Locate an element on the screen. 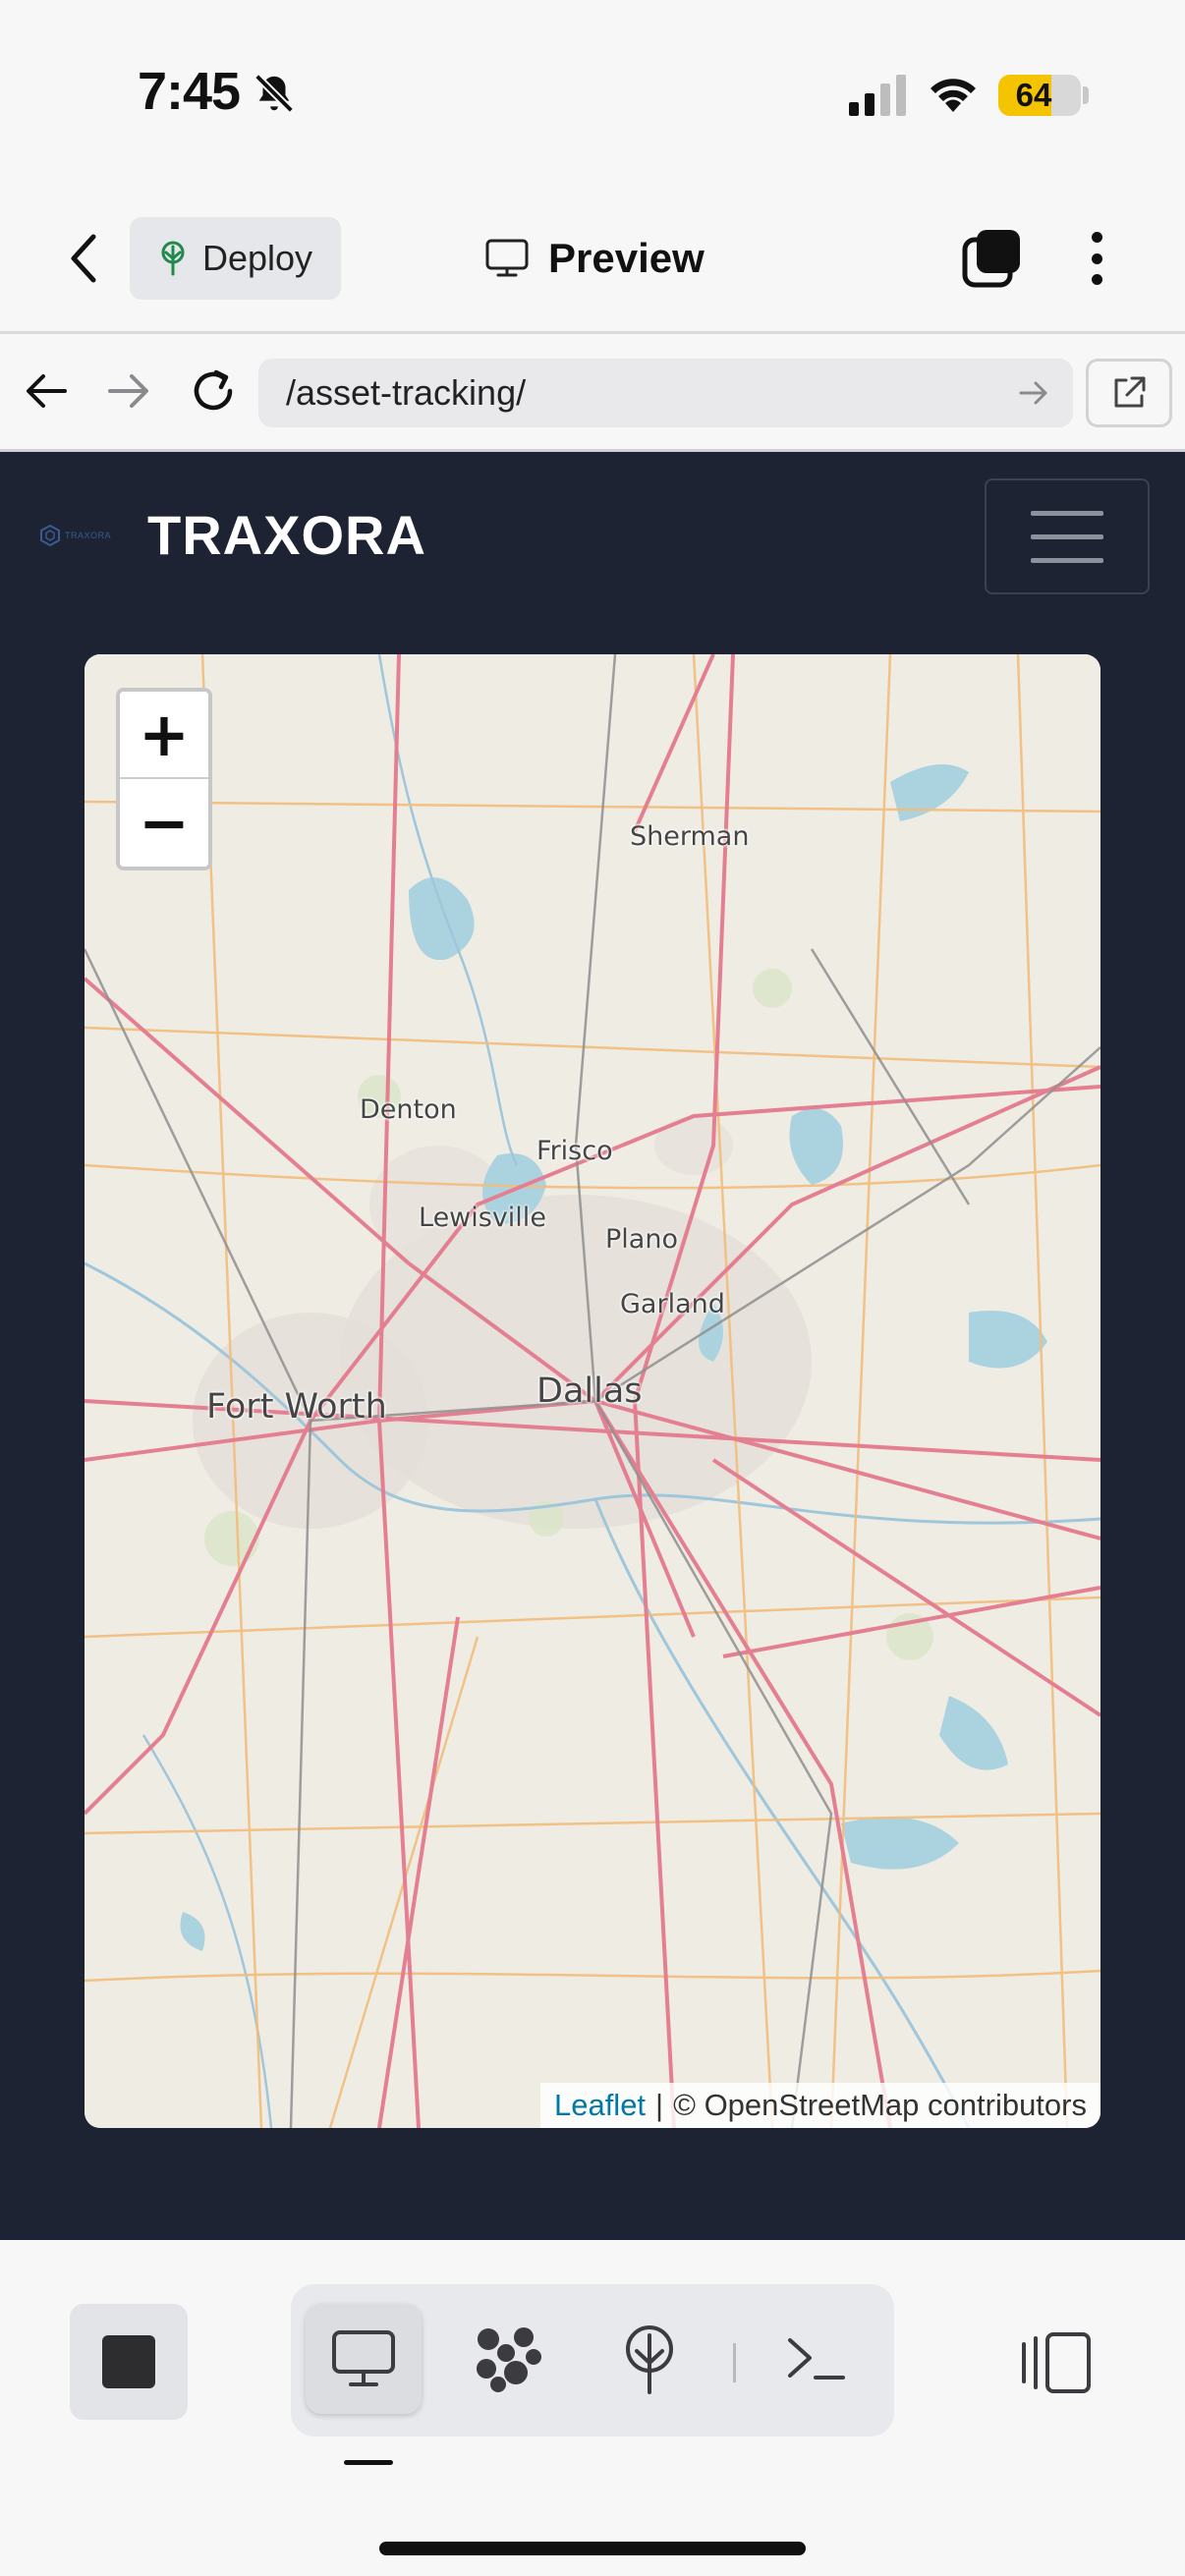 This screenshot has height=2576, width=1185. open-external-button is located at coordinates (1129, 393).